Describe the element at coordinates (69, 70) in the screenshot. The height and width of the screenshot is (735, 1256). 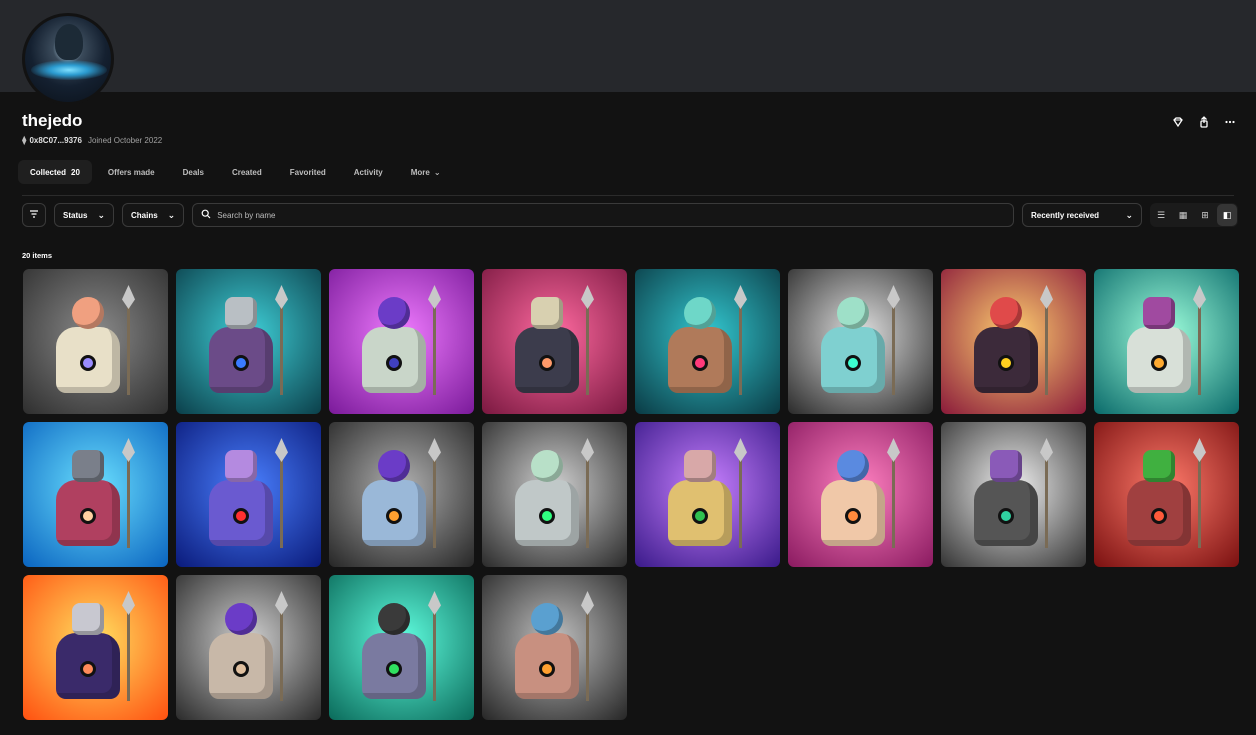
I see `avatar-glow` at that location.